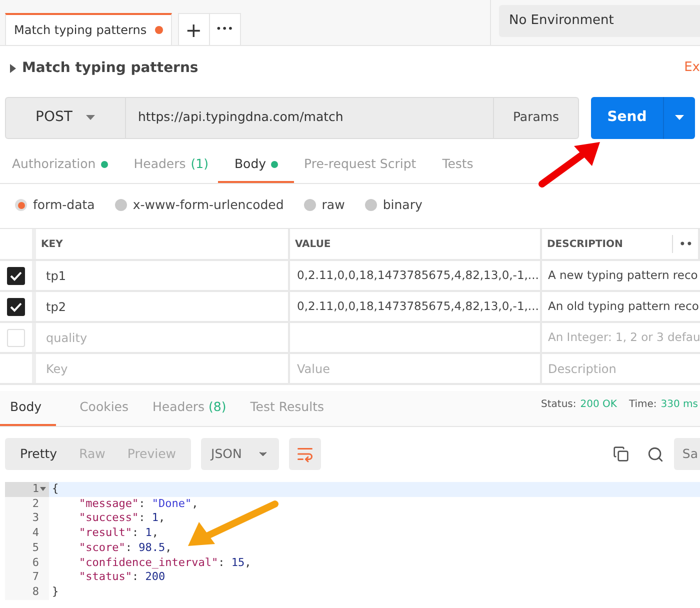 The height and width of the screenshot is (608, 700). What do you see at coordinates (35, 489) in the screenshot?
I see `line-number: 1` at bounding box center [35, 489].